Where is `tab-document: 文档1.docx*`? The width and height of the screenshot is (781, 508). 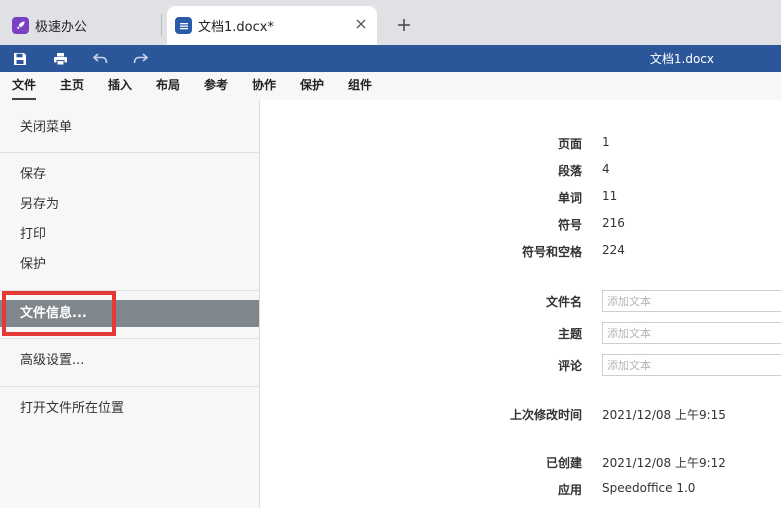
tab-document: 文档1.docx* is located at coordinates (272, 25).